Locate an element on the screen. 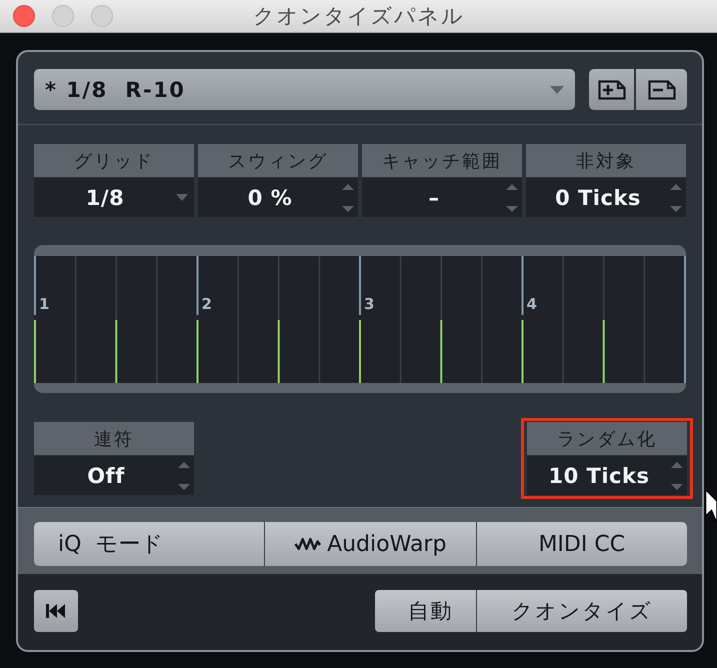 This screenshot has width=717, height=668. rewind-button is located at coordinates (56, 611).